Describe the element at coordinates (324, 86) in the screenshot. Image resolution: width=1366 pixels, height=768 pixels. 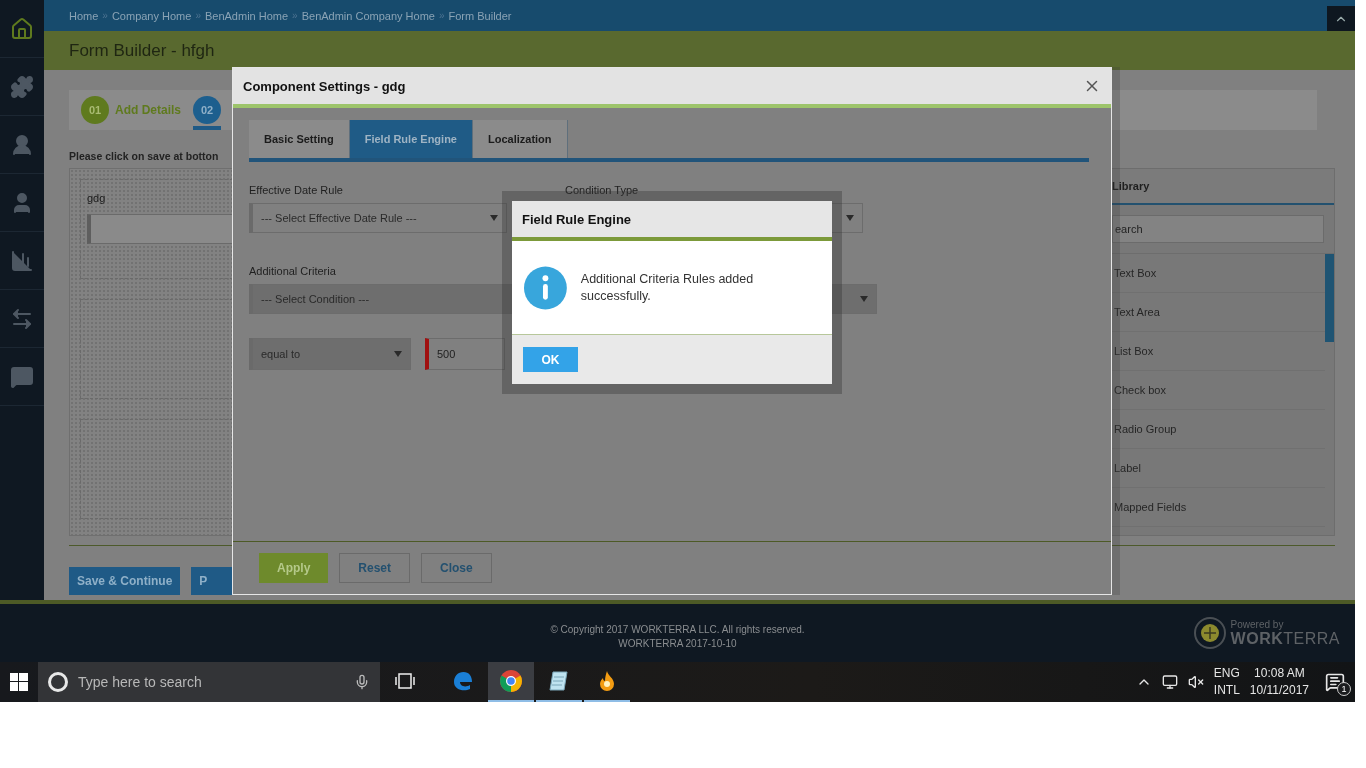
I see `dialog-title: Component Settings - gdg` at that location.